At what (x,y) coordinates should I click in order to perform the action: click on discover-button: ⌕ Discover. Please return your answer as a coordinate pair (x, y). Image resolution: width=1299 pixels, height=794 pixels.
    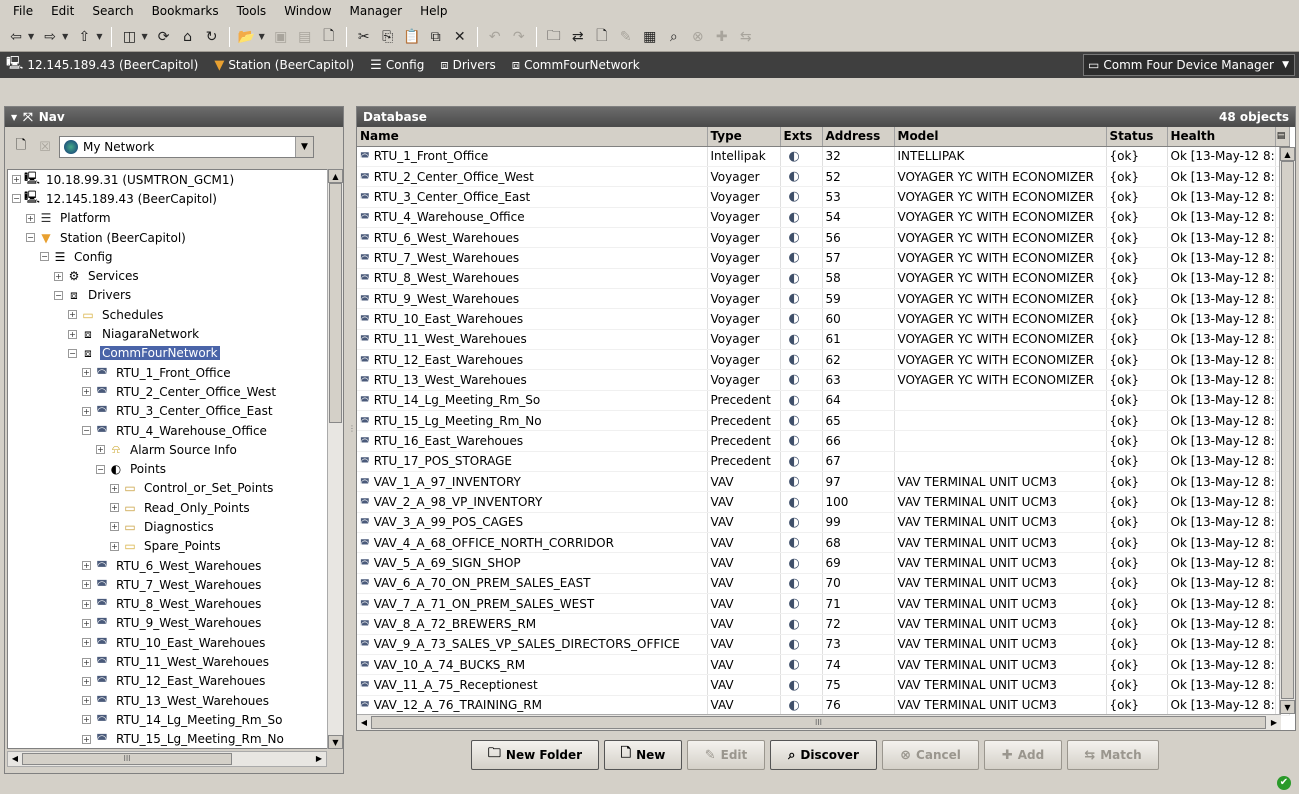
    Looking at the image, I should click on (823, 755).